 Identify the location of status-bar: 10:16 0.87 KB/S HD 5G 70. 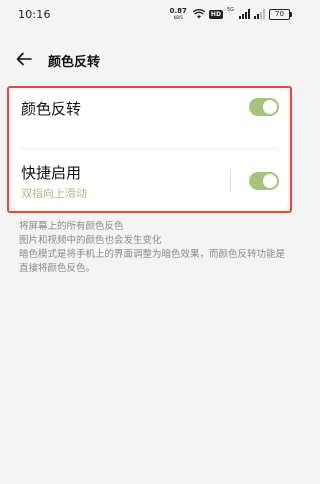
(151, 14).